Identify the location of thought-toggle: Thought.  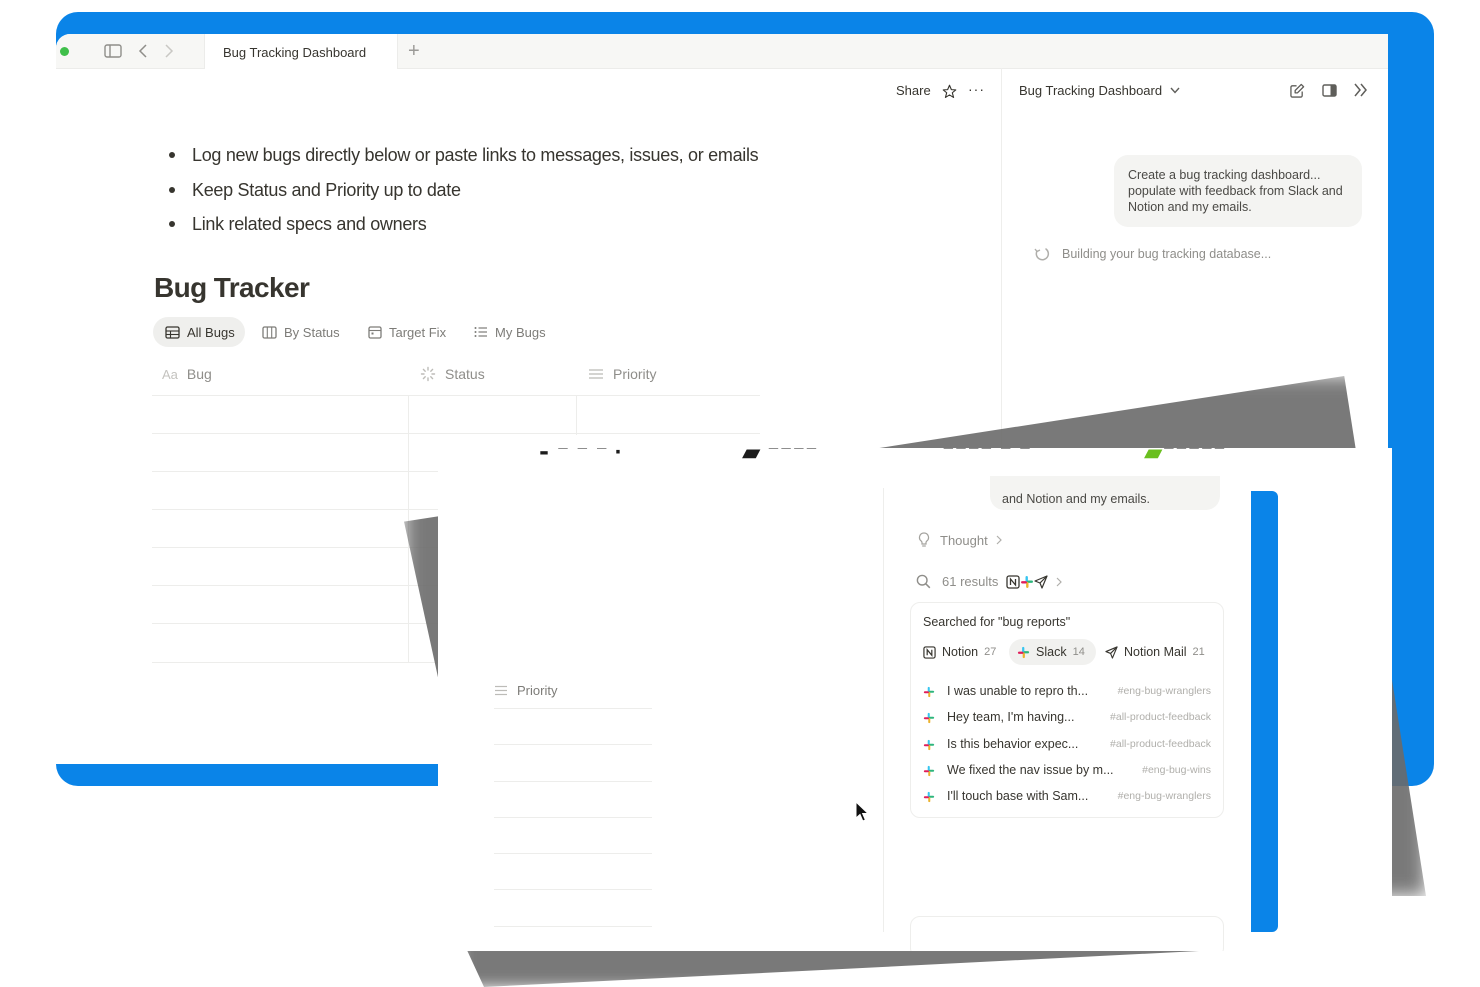
(965, 540).